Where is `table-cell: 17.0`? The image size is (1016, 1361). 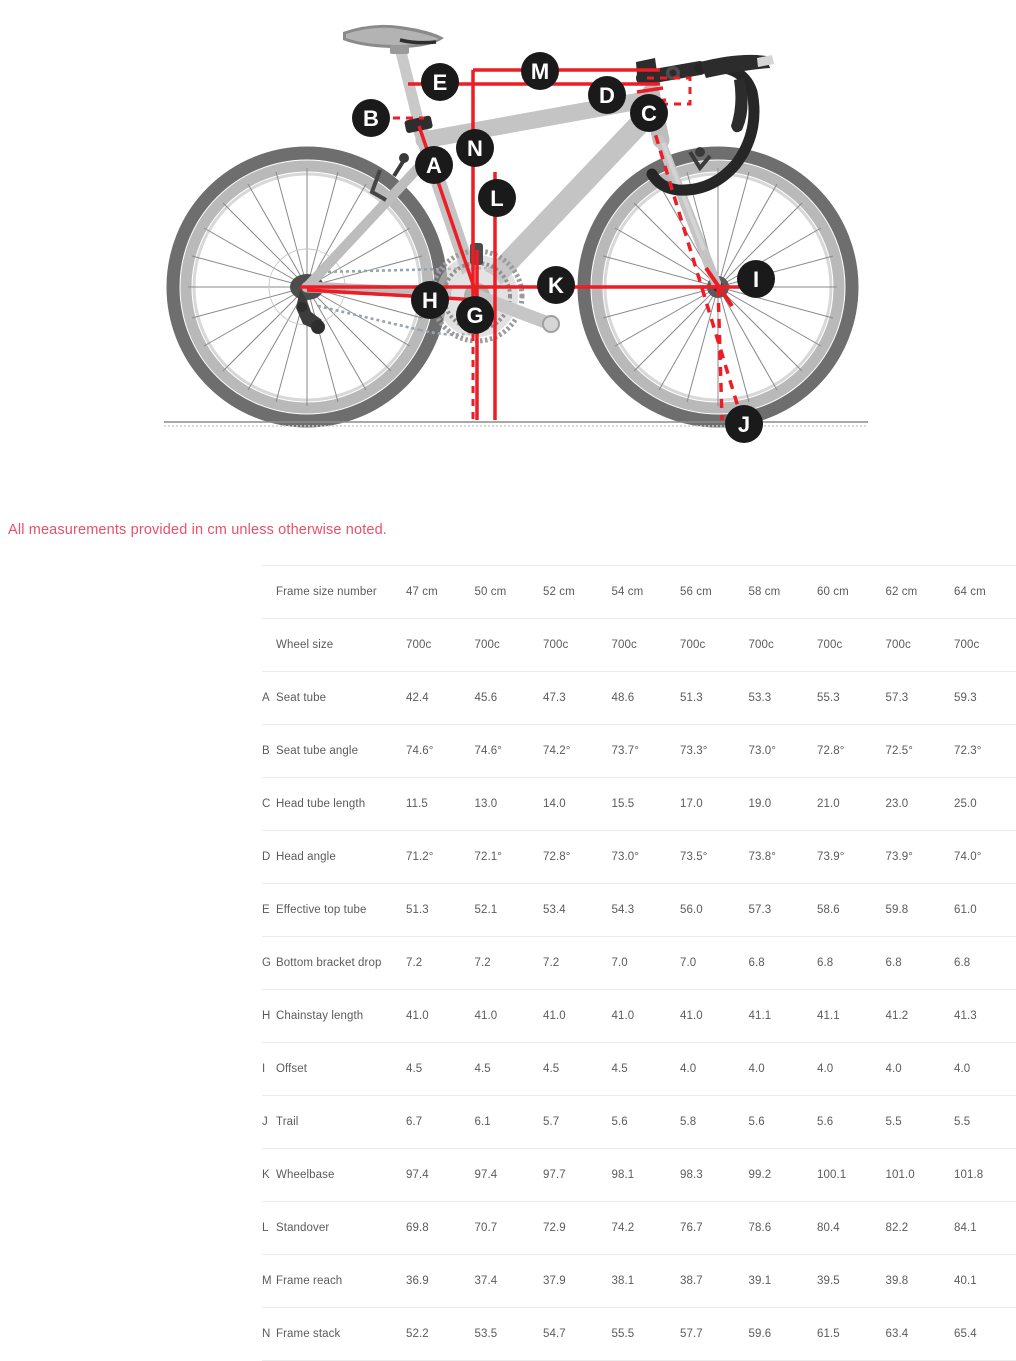
table-cell: 17.0 is located at coordinates (714, 804).